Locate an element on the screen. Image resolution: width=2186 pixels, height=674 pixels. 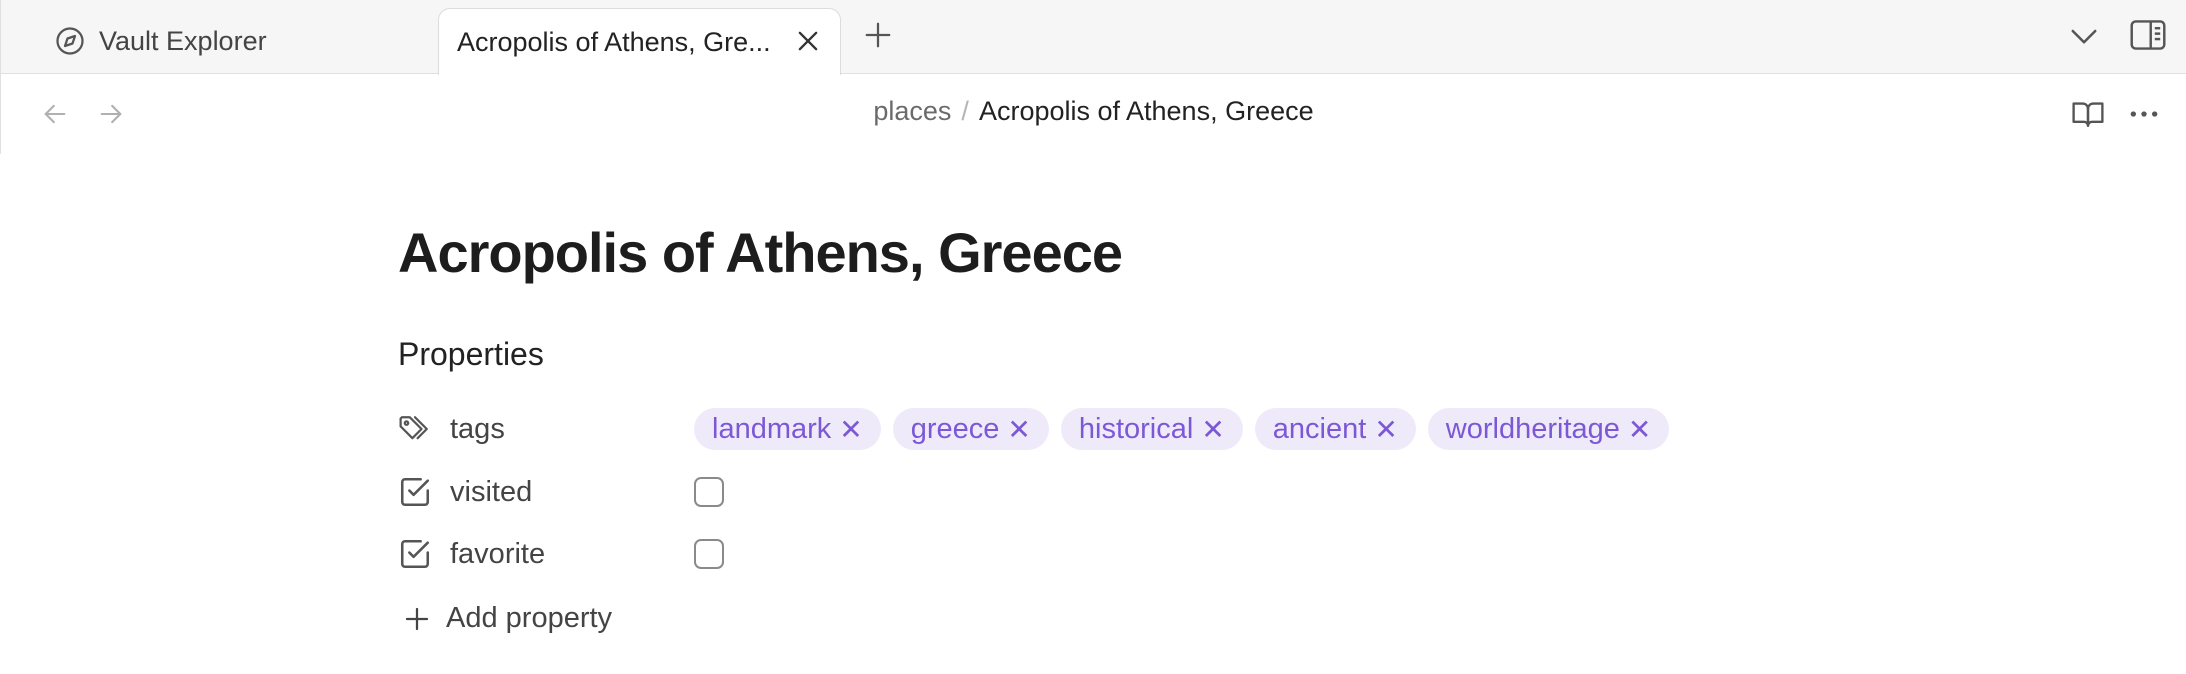
tags-icon is located at coordinates (415, 429).